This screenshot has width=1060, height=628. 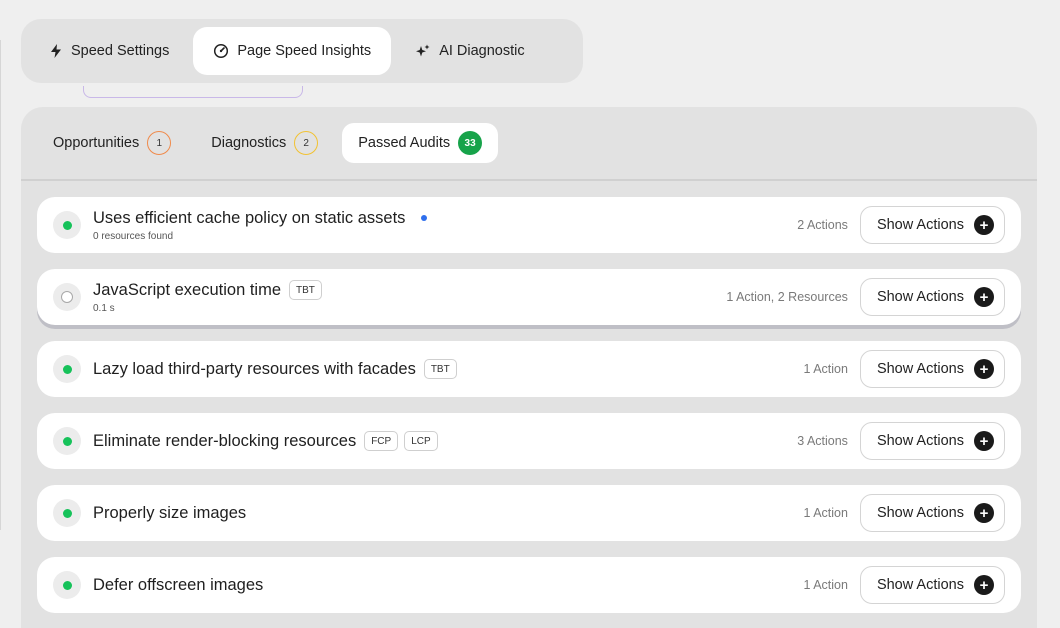 What do you see at coordinates (193, 92) in the screenshot?
I see `tab-connector-line` at bounding box center [193, 92].